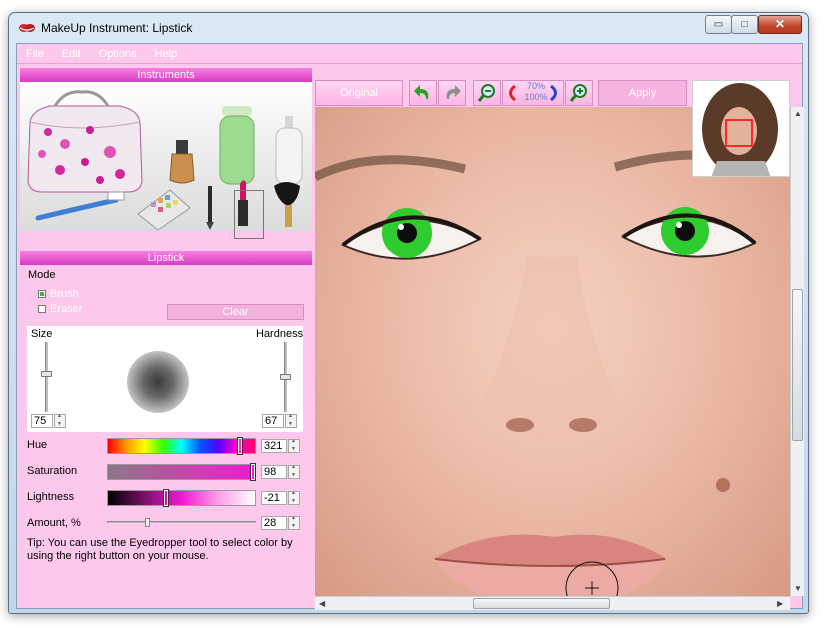 Image resolution: width=821 pixels, height=635 pixels. I want to click on cream-tube-icon, so click(237, 145).